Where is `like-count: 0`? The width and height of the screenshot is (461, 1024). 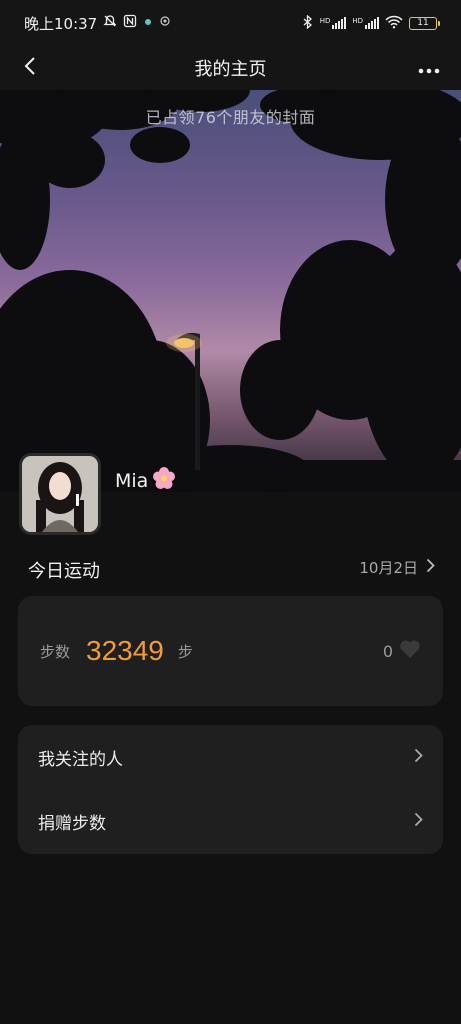 like-count: 0 is located at coordinates (387, 651).